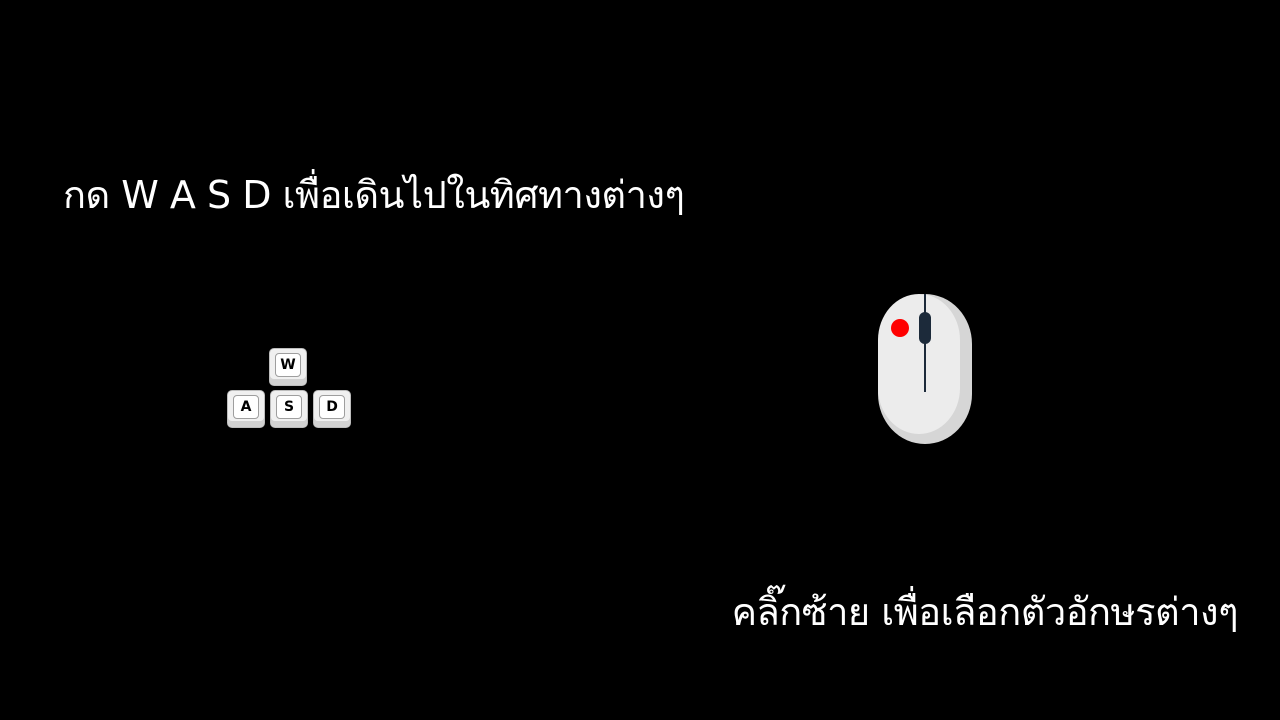 Image resolution: width=1280 pixels, height=720 pixels. Describe the element at coordinates (900, 328) in the screenshot. I see `left-click-indicator-icon` at that location.